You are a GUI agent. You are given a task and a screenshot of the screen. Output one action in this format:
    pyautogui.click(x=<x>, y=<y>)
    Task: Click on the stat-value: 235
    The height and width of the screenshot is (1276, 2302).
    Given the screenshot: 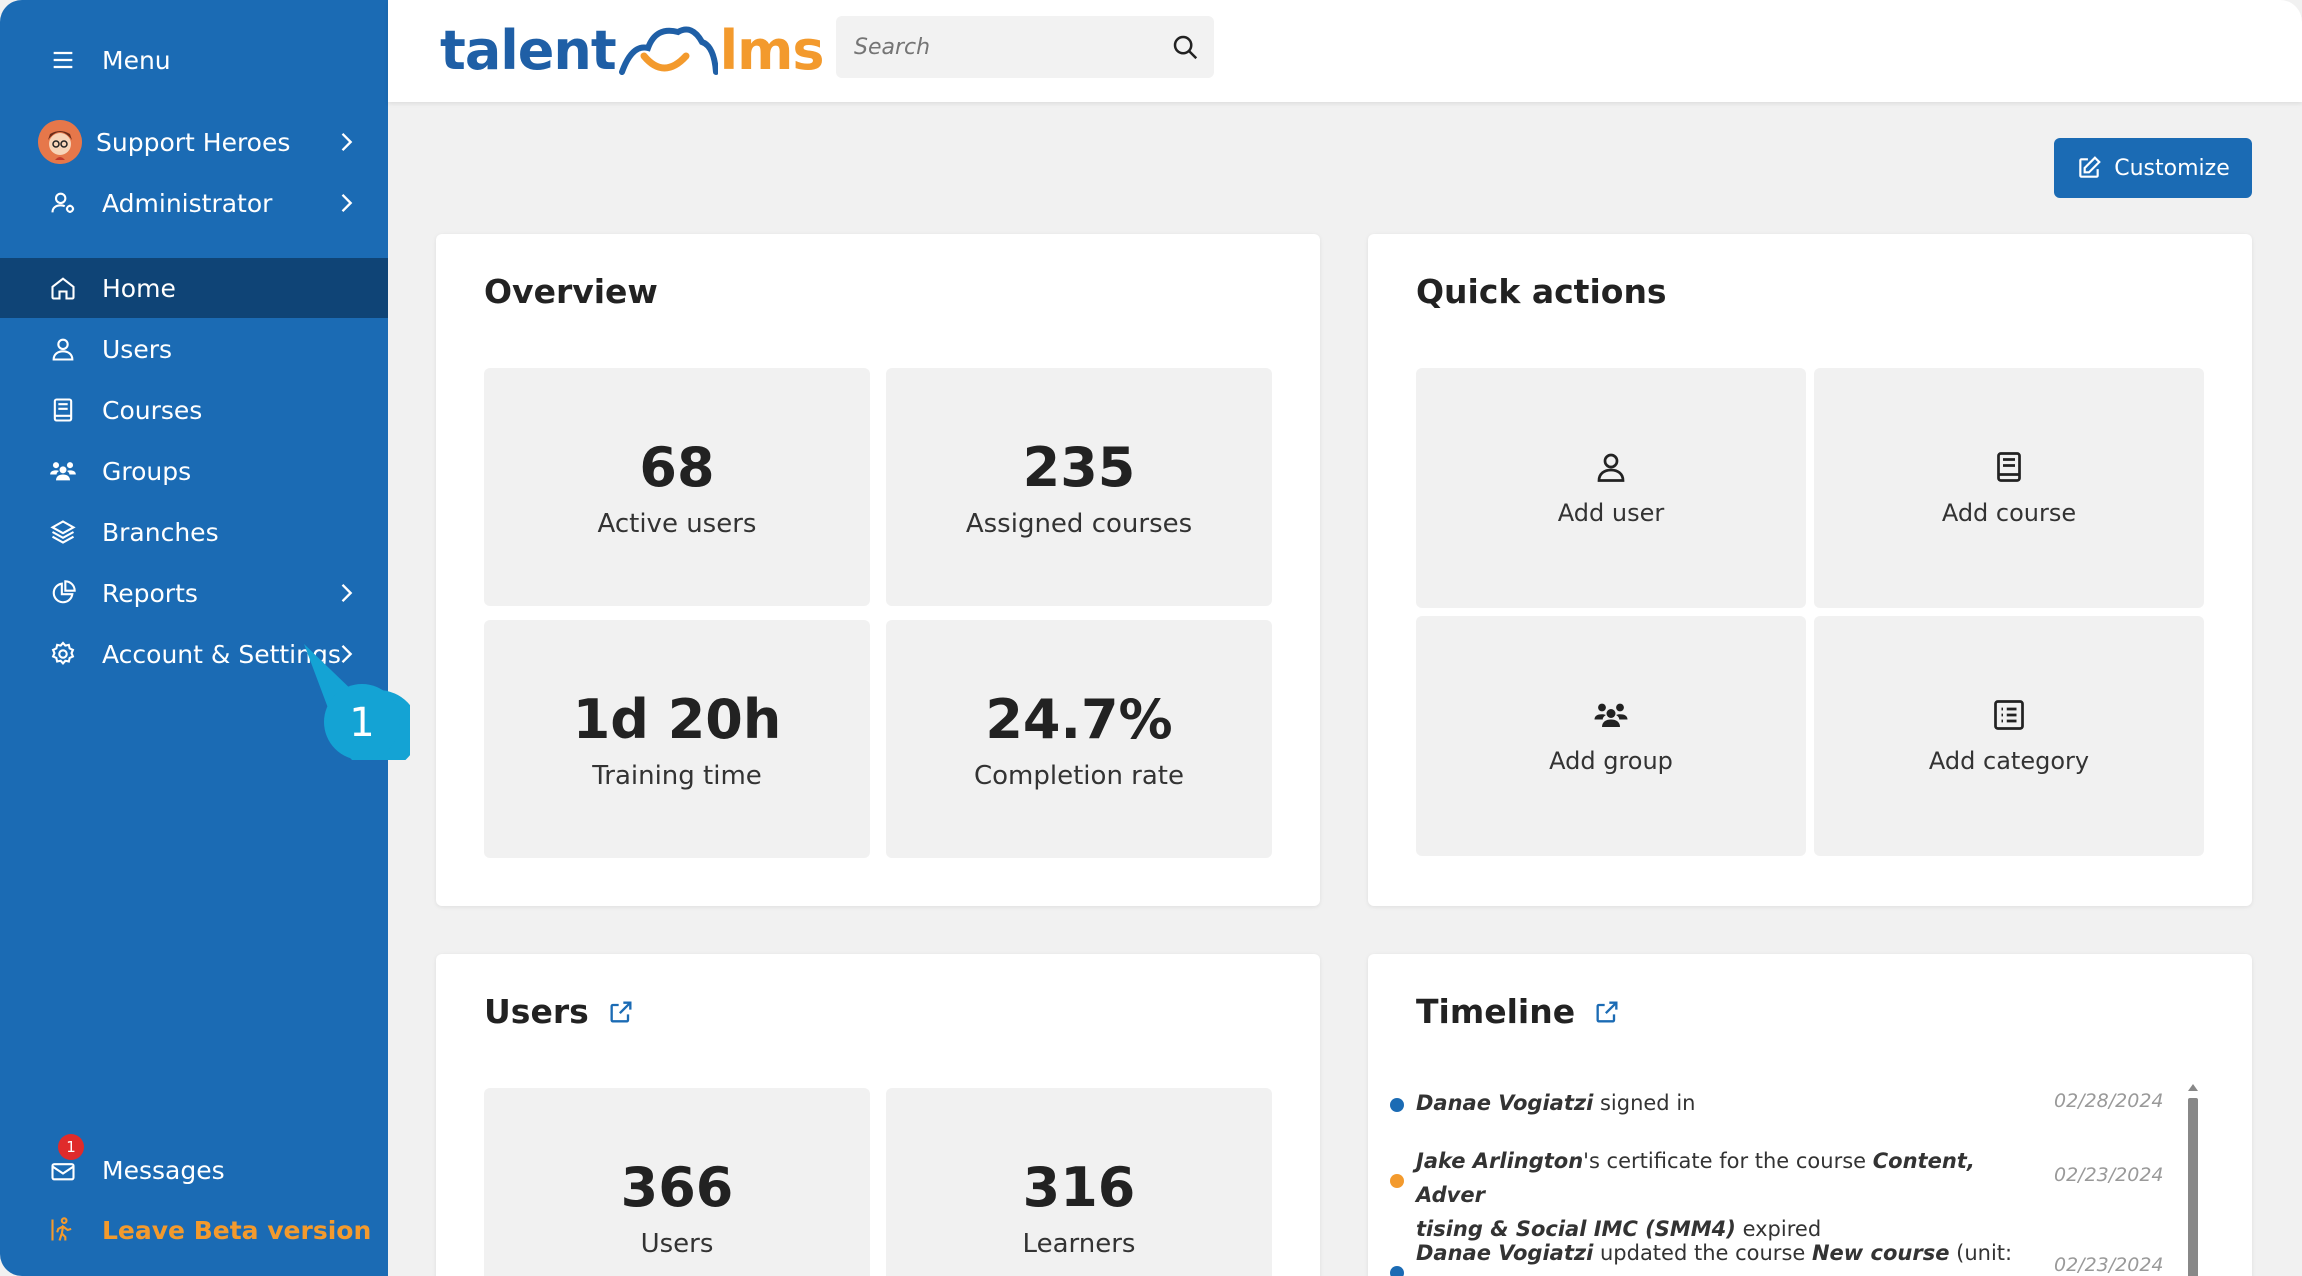 What is the action you would take?
    pyautogui.click(x=1079, y=467)
    